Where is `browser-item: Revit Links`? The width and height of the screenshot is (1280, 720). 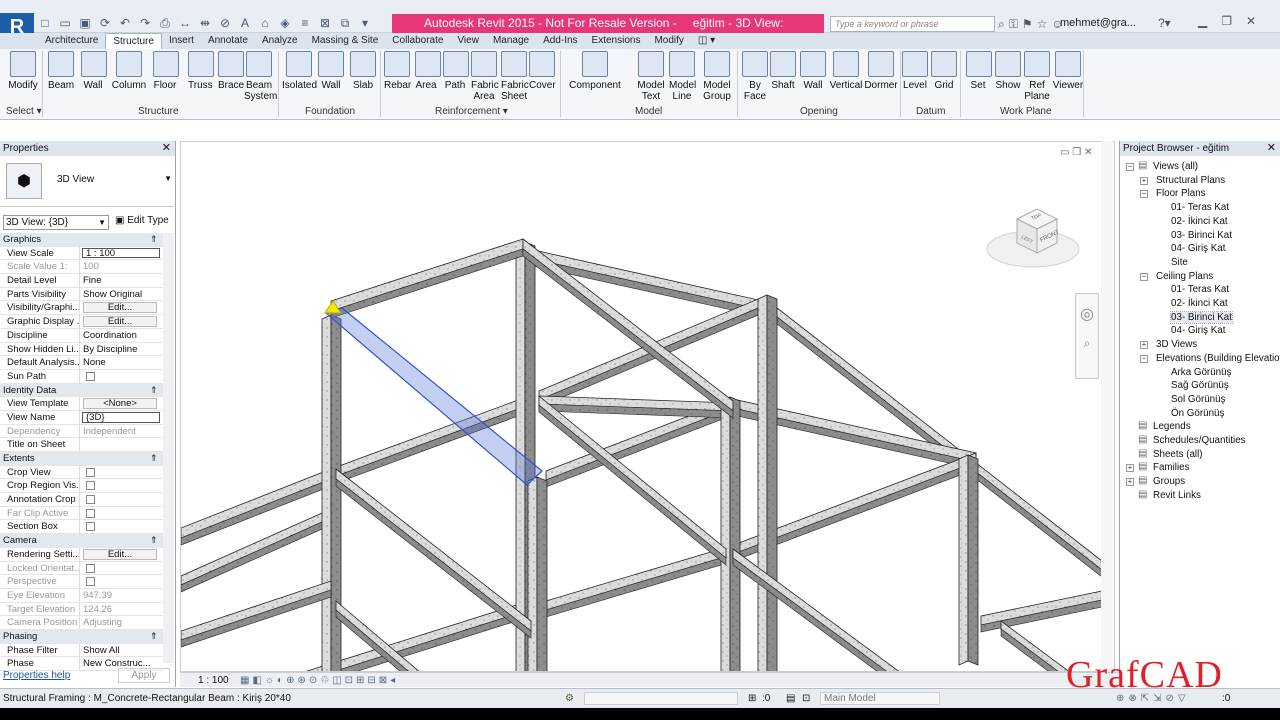
browser-item: Revit Links is located at coordinates (1177, 495).